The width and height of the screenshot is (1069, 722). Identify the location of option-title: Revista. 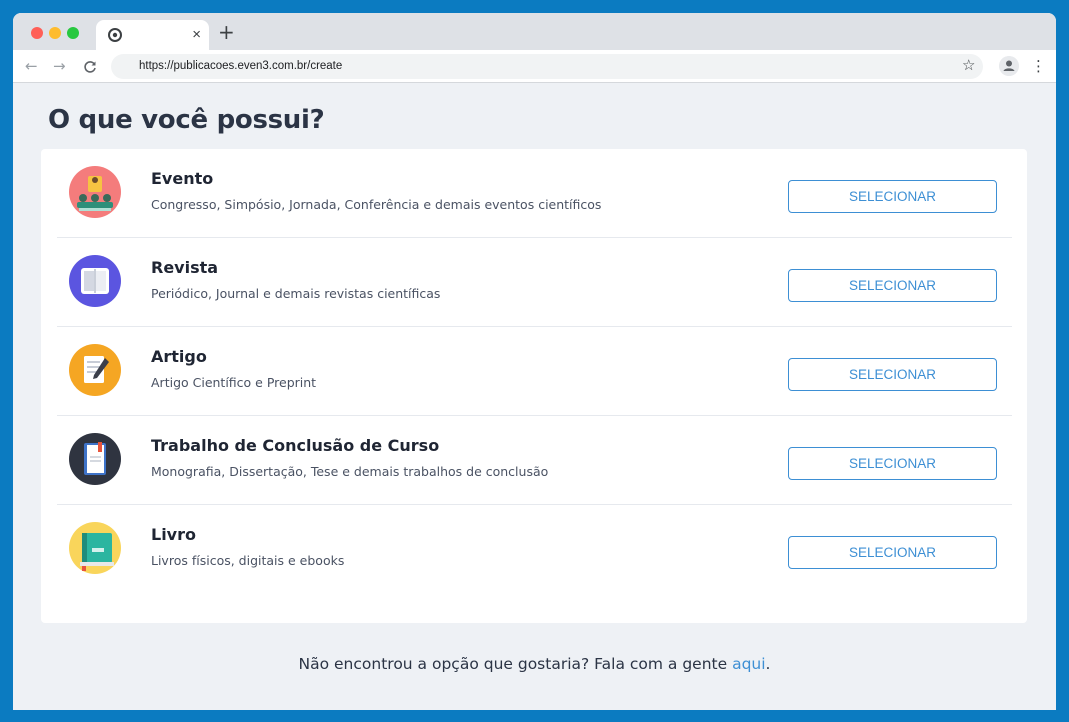
(185, 267).